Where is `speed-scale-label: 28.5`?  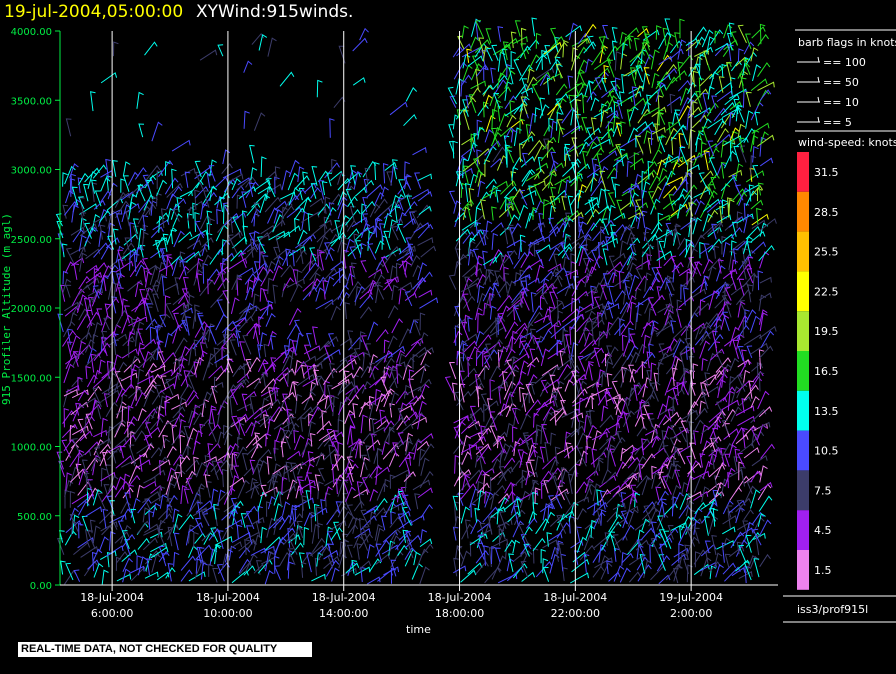 speed-scale-label: 28.5 is located at coordinates (826, 212).